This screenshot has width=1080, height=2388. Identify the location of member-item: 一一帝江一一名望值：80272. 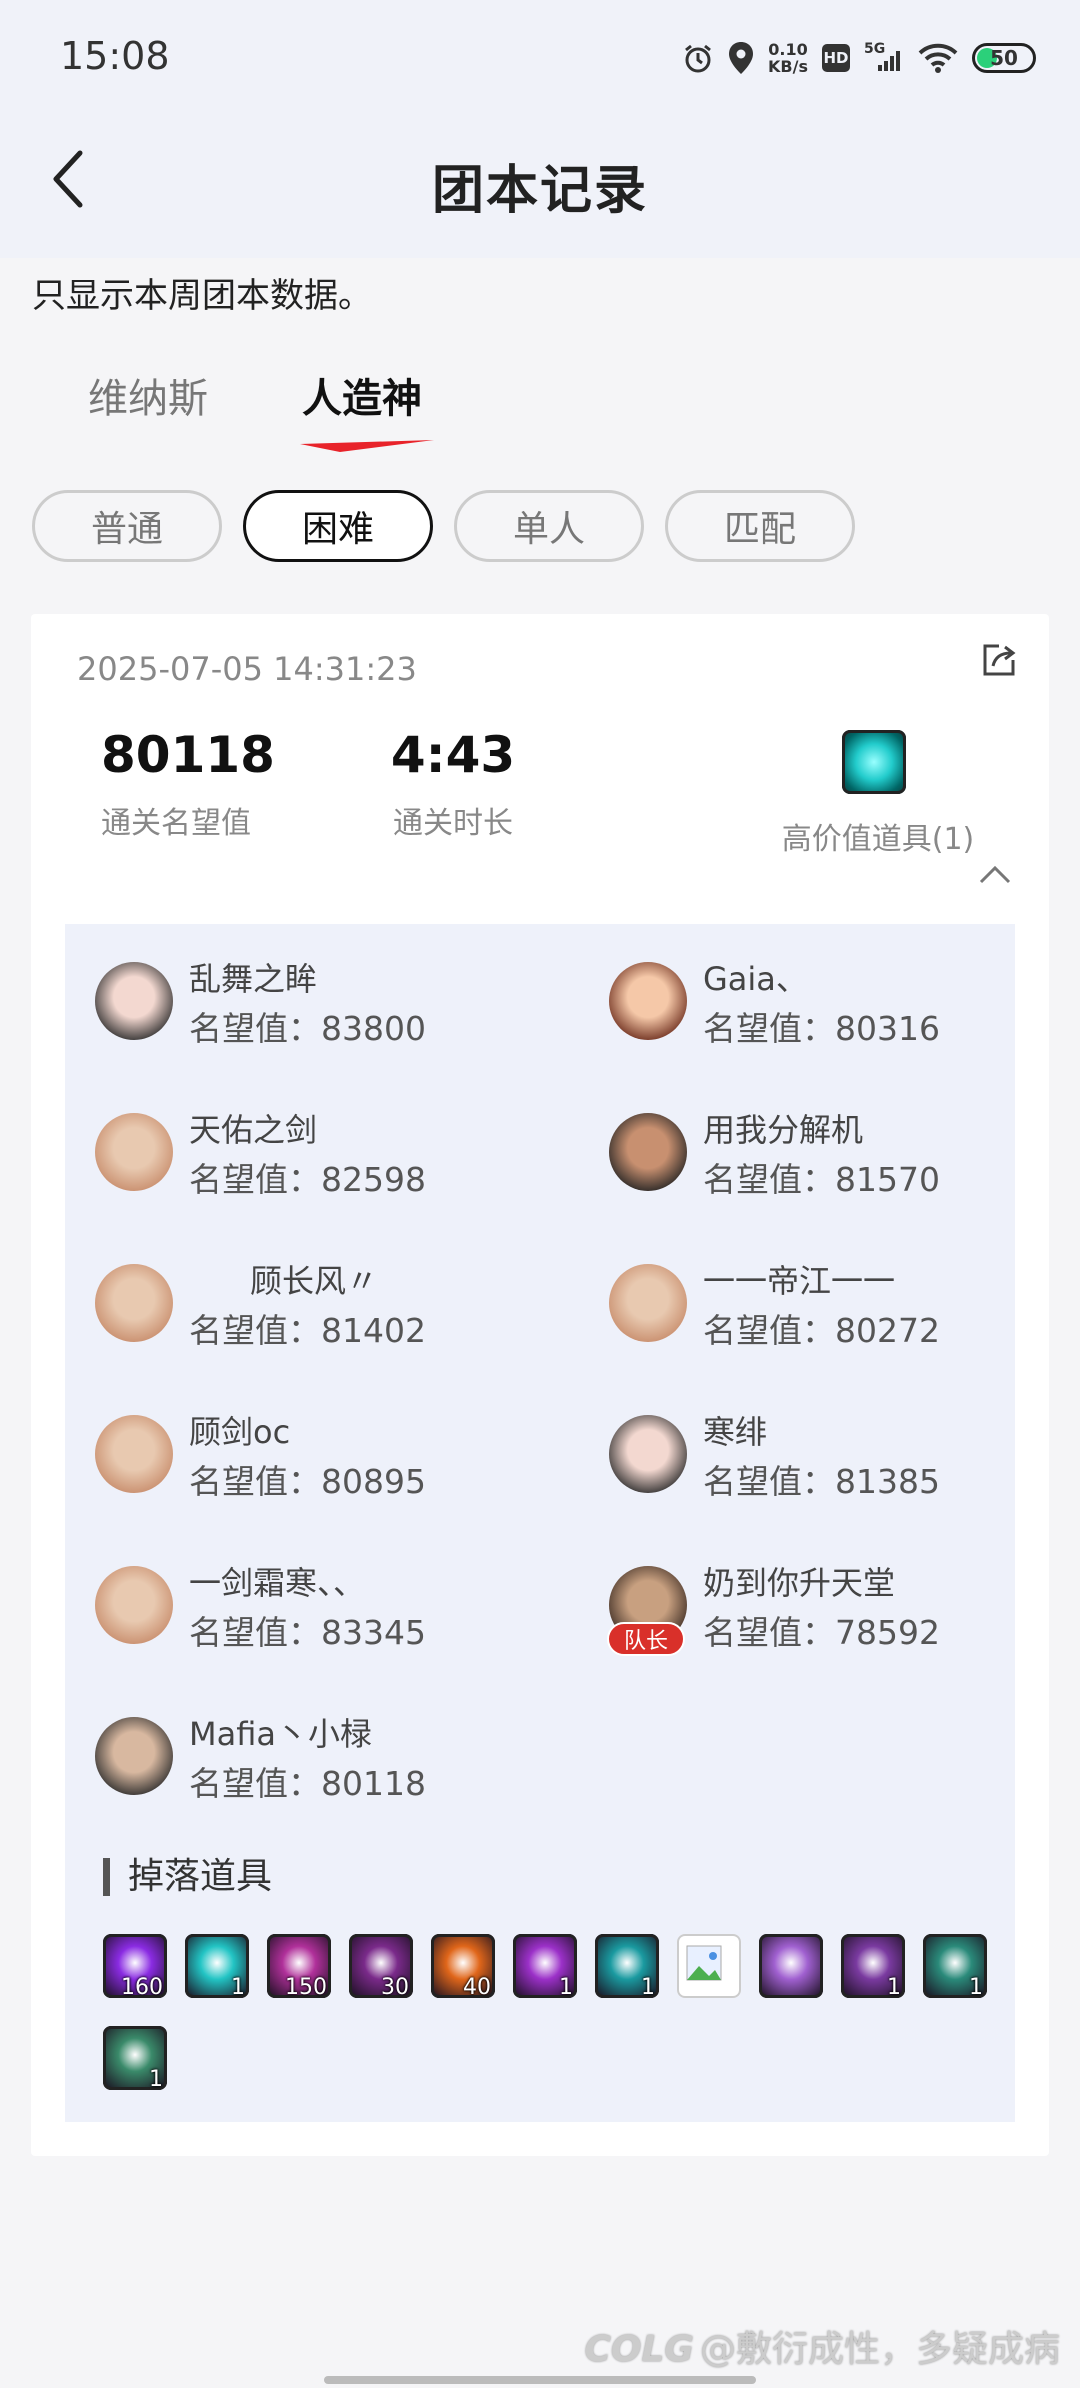
(819, 1306).